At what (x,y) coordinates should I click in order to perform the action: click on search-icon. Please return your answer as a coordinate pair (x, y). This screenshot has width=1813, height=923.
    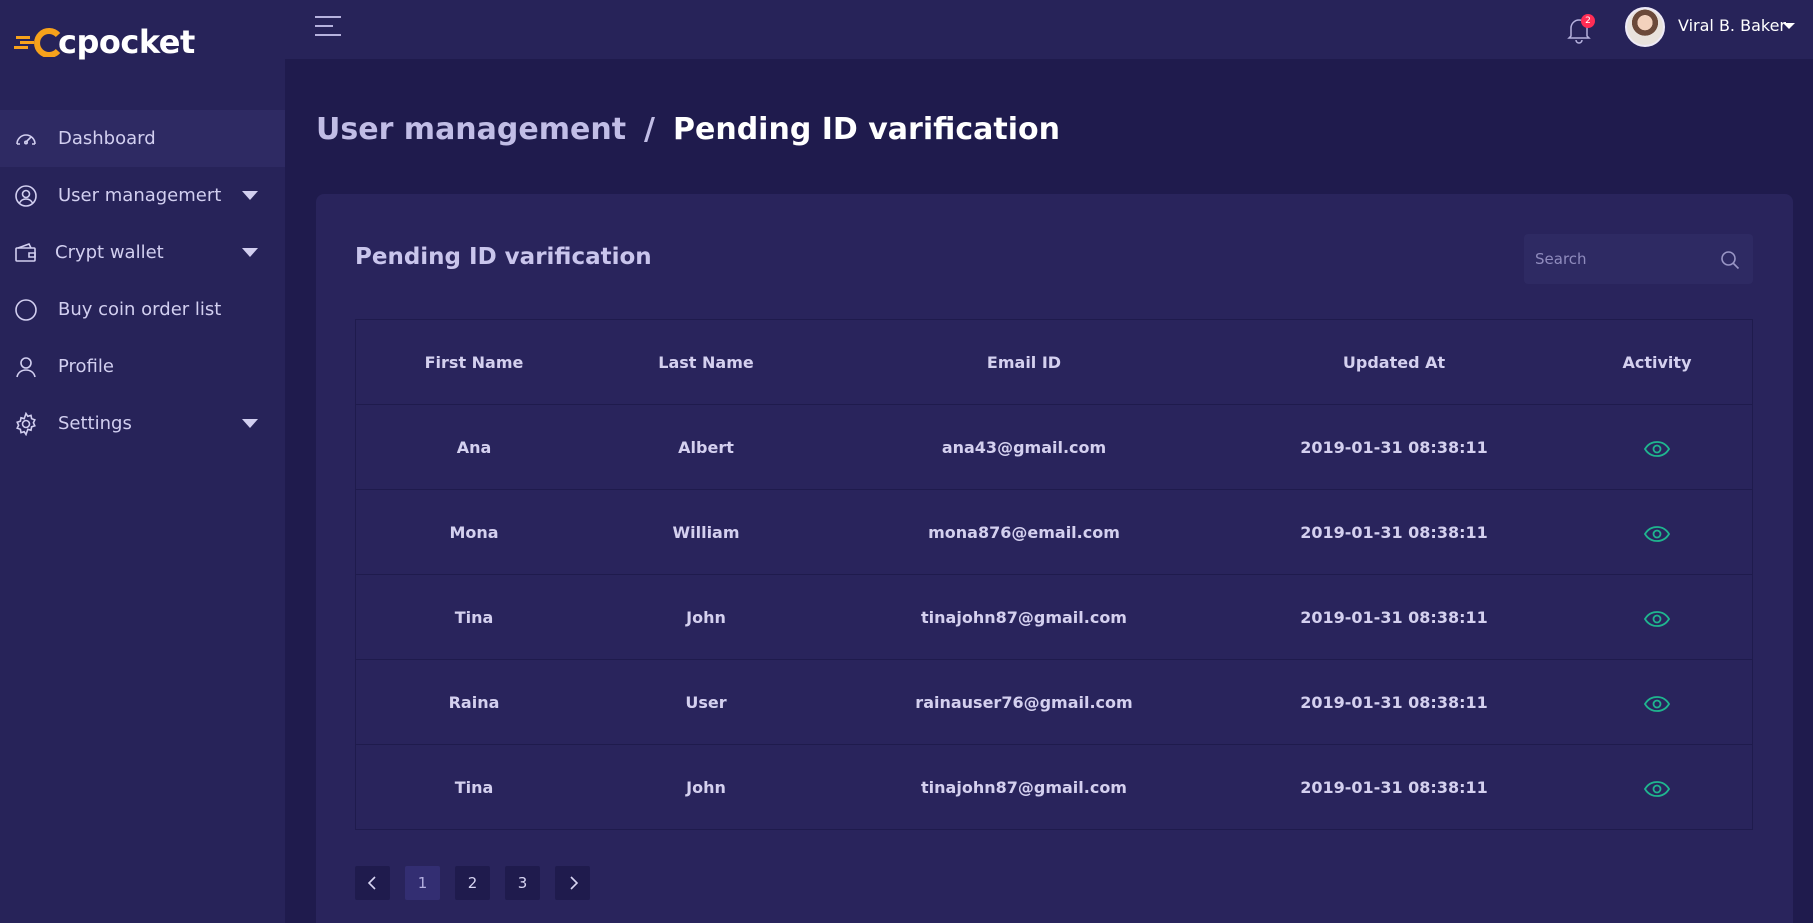
    Looking at the image, I should click on (1730, 260).